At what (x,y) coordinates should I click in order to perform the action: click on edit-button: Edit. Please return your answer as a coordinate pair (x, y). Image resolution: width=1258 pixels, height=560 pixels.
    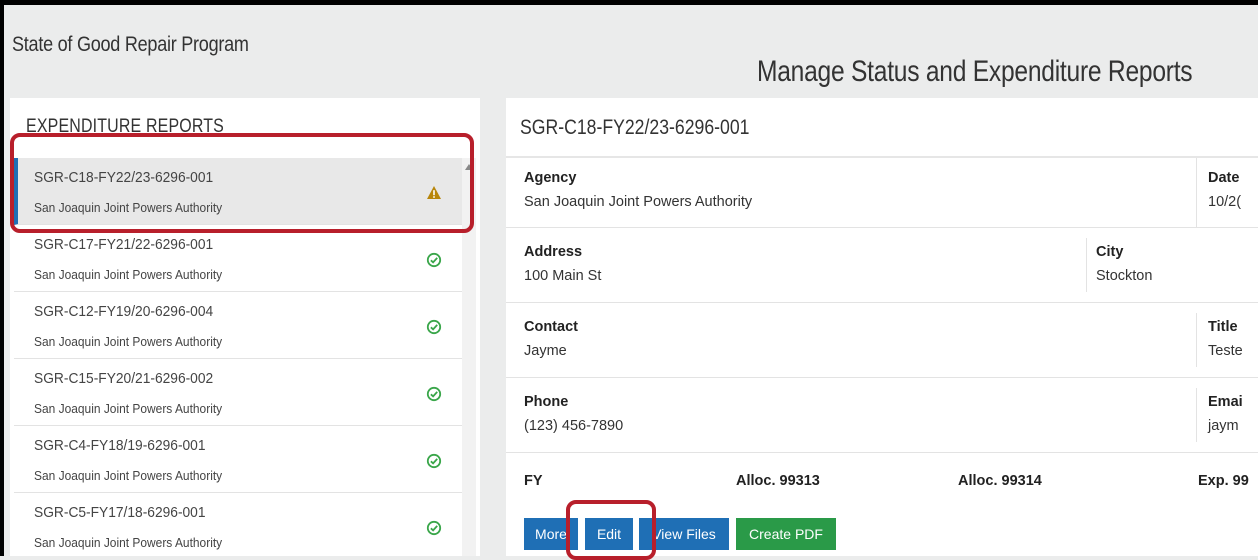
    Looking at the image, I should click on (609, 534).